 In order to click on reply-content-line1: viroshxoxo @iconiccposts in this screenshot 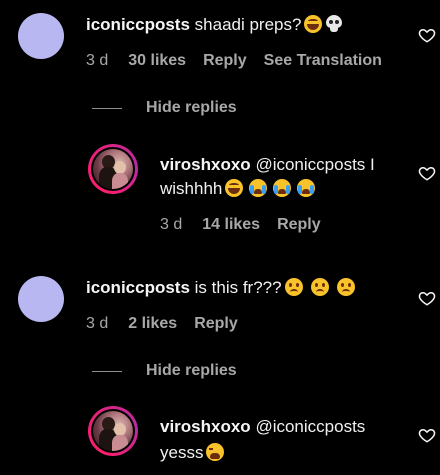, I will do `click(262, 427)`.